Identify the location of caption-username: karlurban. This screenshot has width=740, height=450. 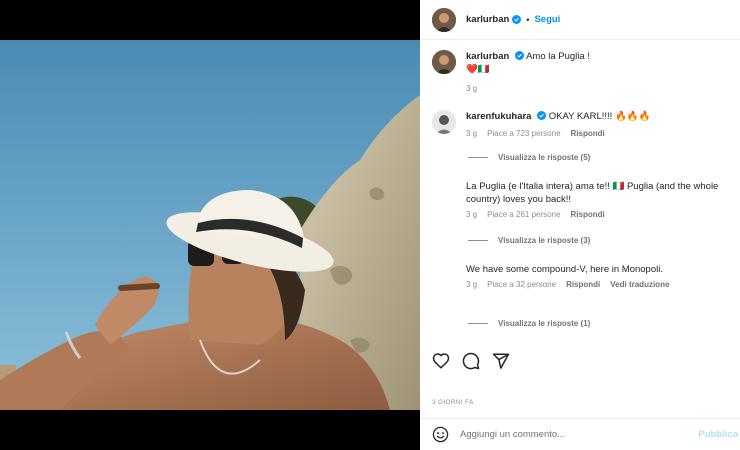
(487, 56).